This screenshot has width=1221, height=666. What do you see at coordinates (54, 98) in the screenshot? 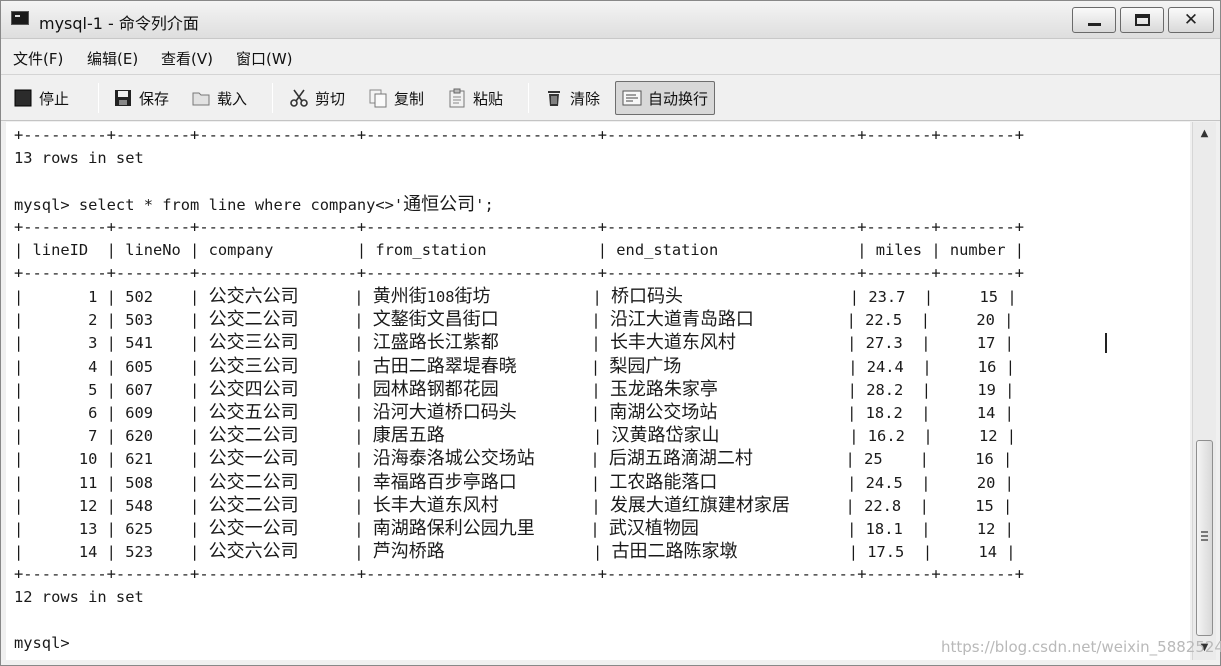
I see `stop-label: 停止` at bounding box center [54, 98].